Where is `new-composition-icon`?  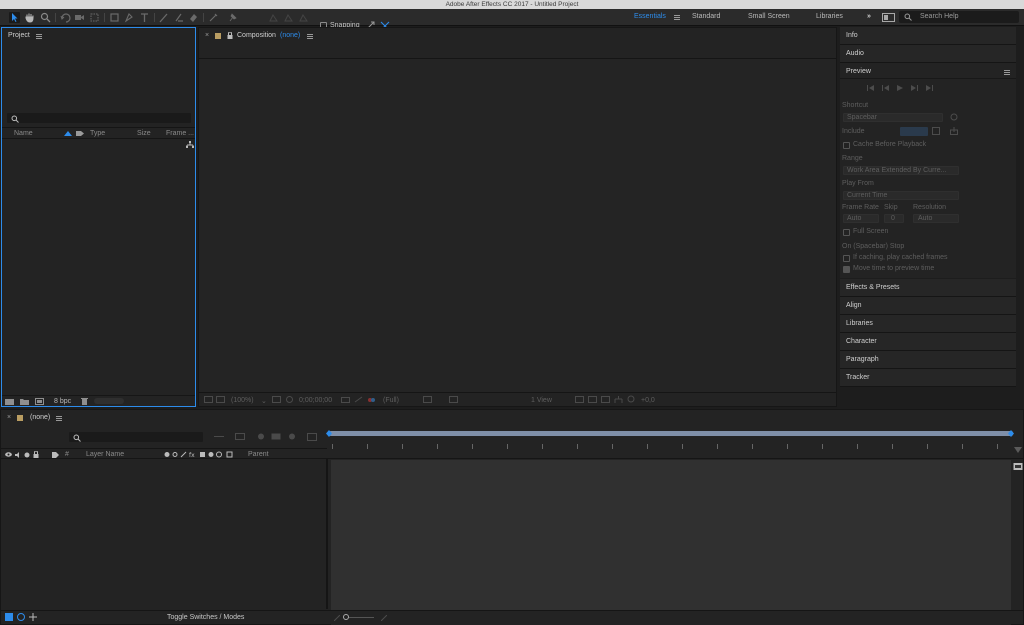 new-composition-icon is located at coordinates (39, 401).